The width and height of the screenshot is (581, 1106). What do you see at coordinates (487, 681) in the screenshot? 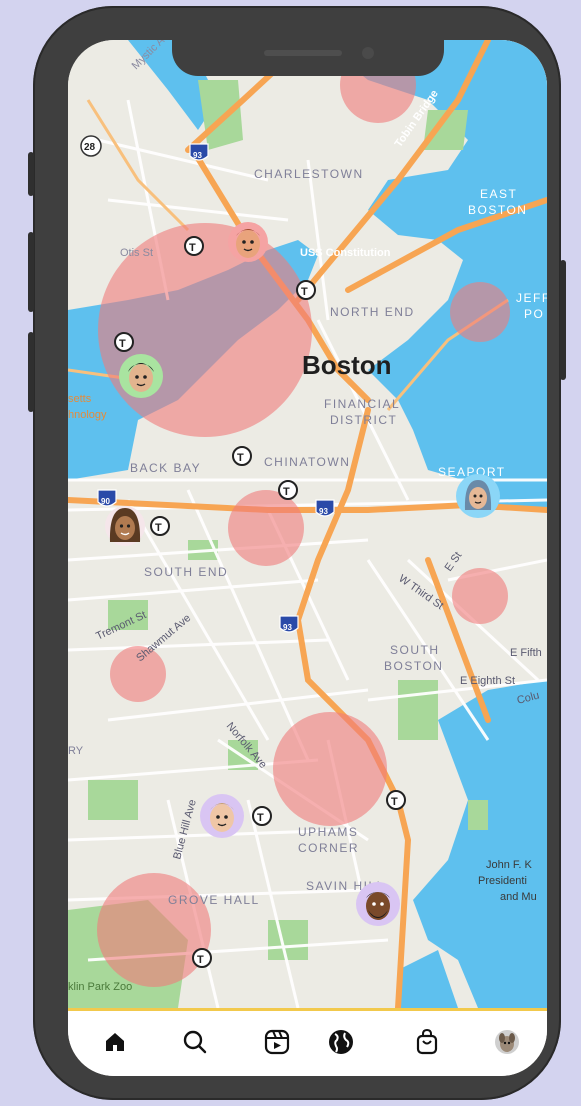
I see `label-e-eighth-st: E Eighth St` at bounding box center [487, 681].